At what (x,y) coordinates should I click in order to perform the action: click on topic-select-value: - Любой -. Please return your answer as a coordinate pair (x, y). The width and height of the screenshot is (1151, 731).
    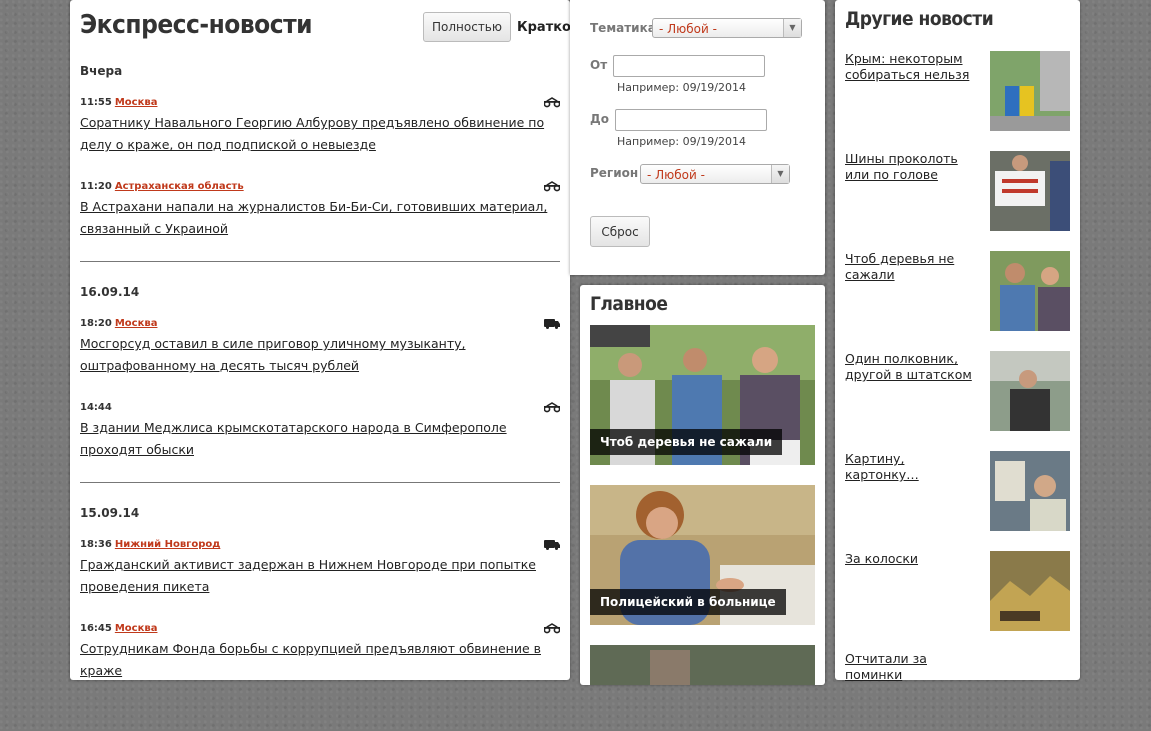
    Looking at the image, I should click on (688, 29).